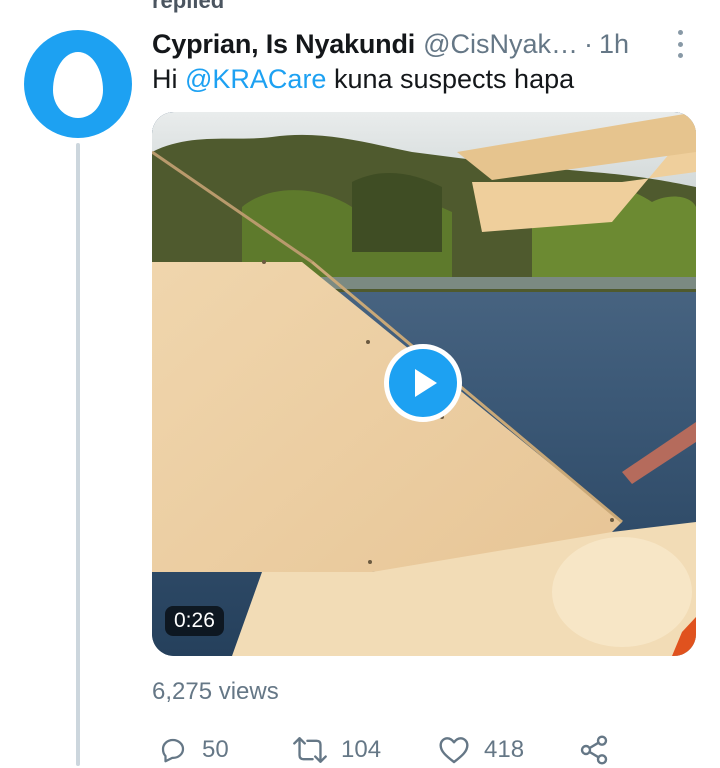 The image size is (720, 768). Describe the element at coordinates (337, 750) in the screenshot. I see `retweet-button: 104` at that location.